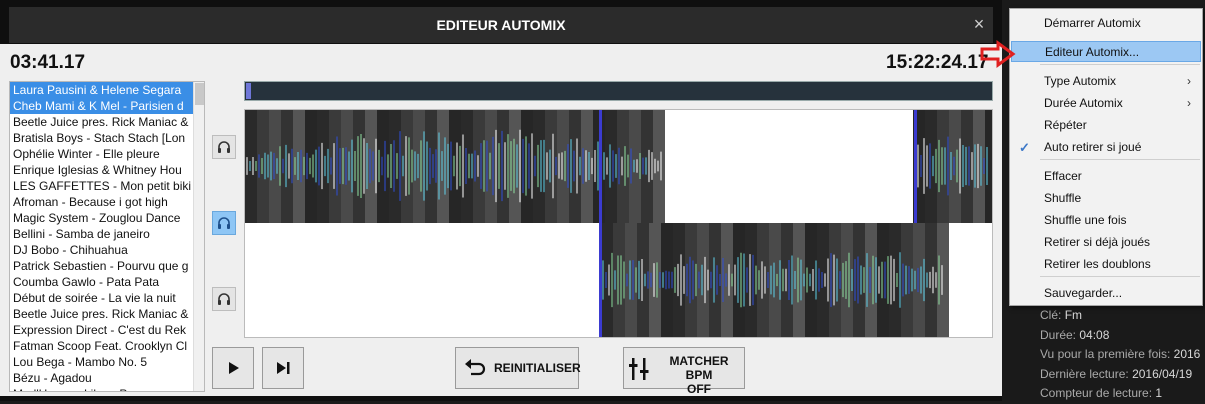 Image resolution: width=1205 pixels, height=404 pixels. What do you see at coordinates (101, 250) in the screenshot?
I see `track-list-item: DJ Bobo - Chihuahua` at bounding box center [101, 250].